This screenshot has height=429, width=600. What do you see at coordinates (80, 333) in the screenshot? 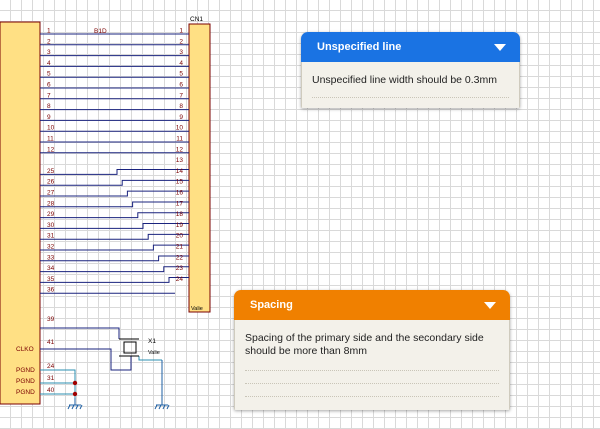
I see `wire-crystal-a` at bounding box center [80, 333].